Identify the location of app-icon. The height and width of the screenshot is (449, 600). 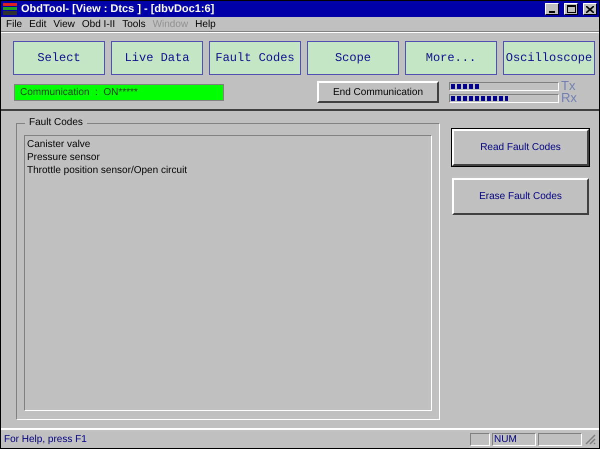
(10, 9).